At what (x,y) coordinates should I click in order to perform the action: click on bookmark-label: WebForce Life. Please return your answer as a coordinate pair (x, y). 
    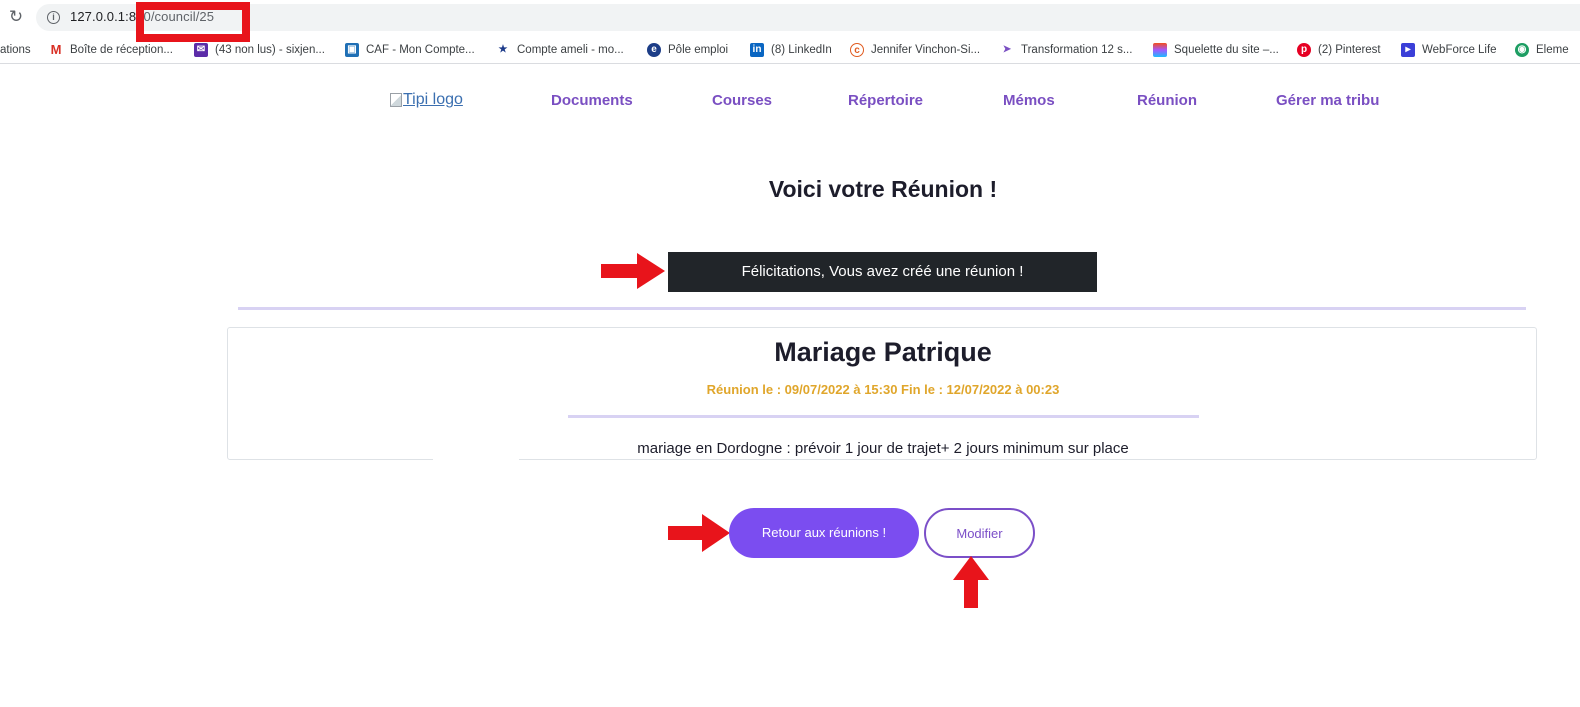
    Looking at the image, I should click on (1459, 50).